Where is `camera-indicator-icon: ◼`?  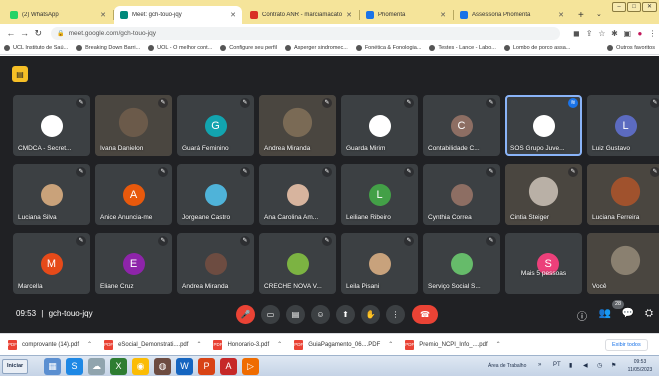 camera-indicator-icon: ◼ is located at coordinates (576, 33).